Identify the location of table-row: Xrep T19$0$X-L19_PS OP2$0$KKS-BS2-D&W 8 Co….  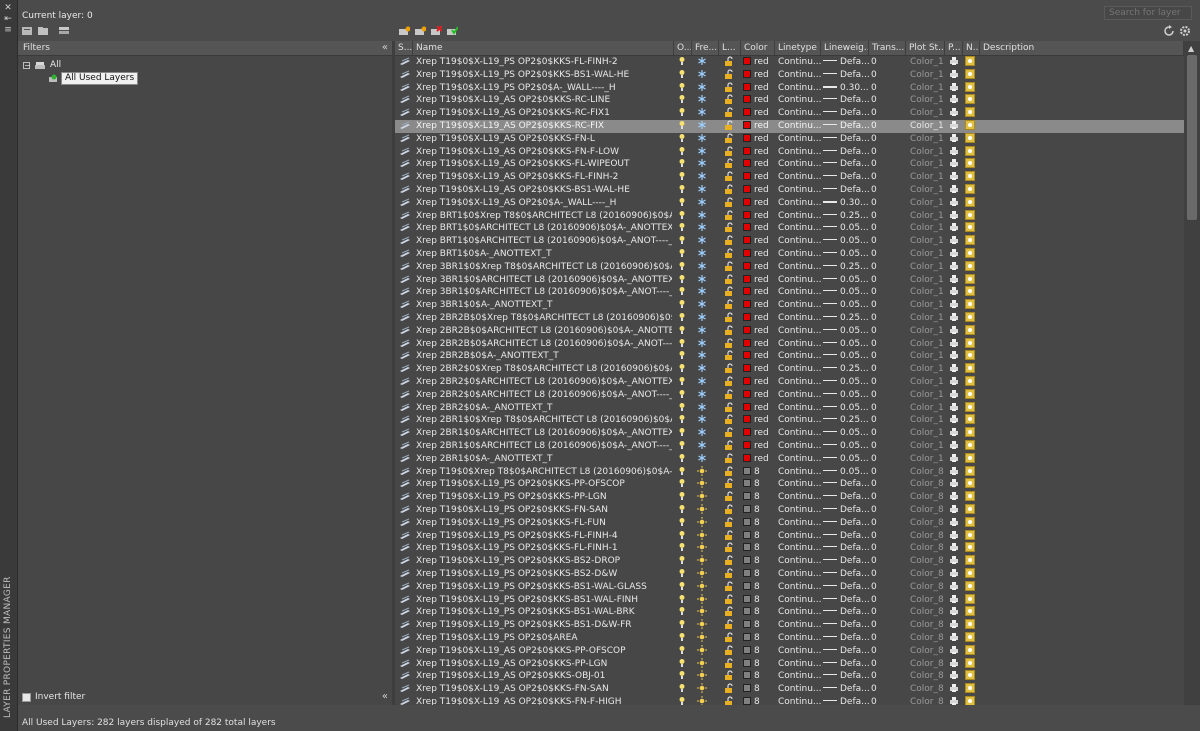
(789, 574).